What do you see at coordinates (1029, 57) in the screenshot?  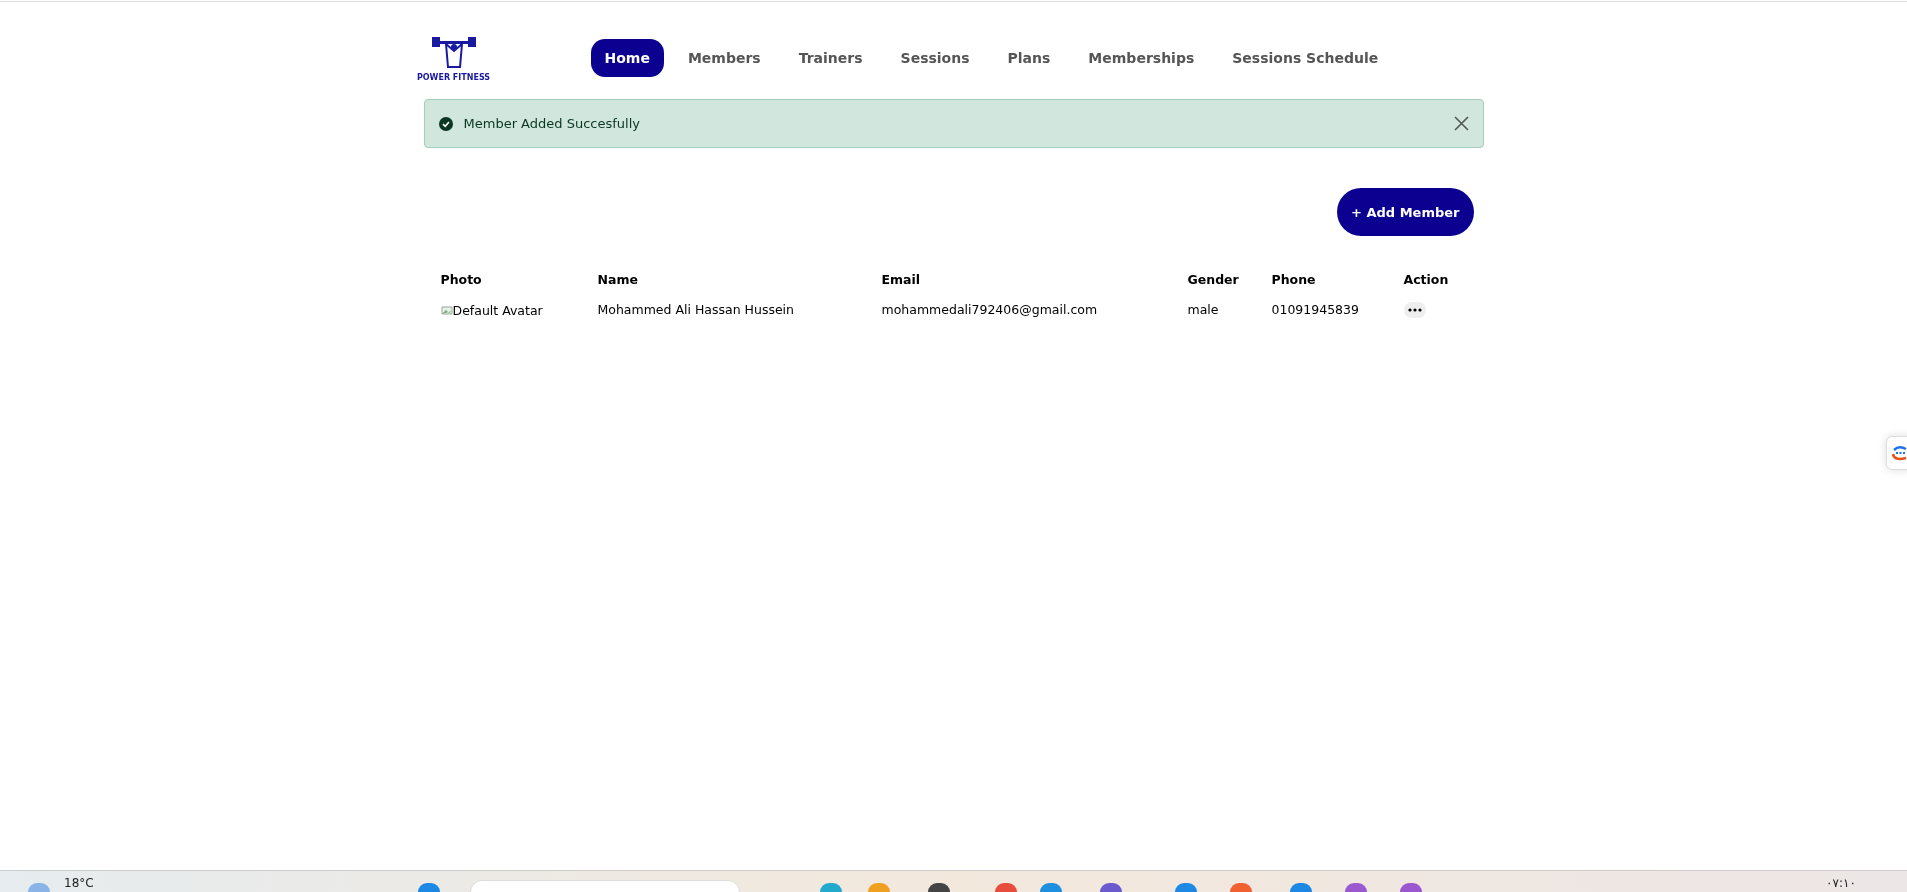 I see `nav-tab: Plans` at bounding box center [1029, 57].